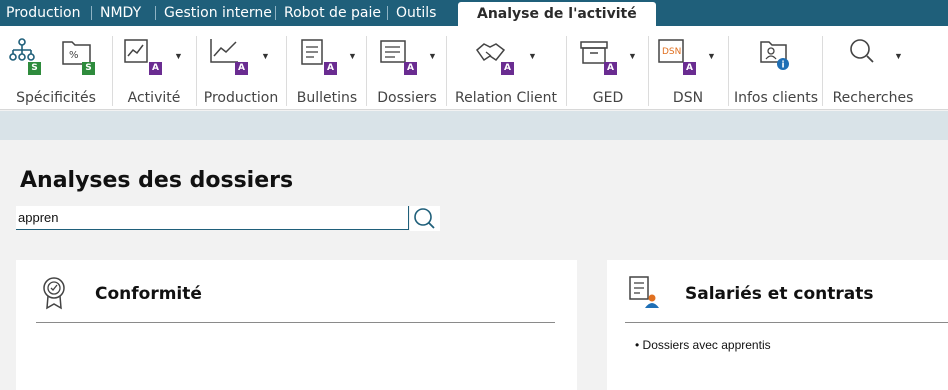 The width and height of the screenshot is (948, 390). What do you see at coordinates (397, 55) in the screenshot?
I see `folder-list-icon: A` at bounding box center [397, 55].